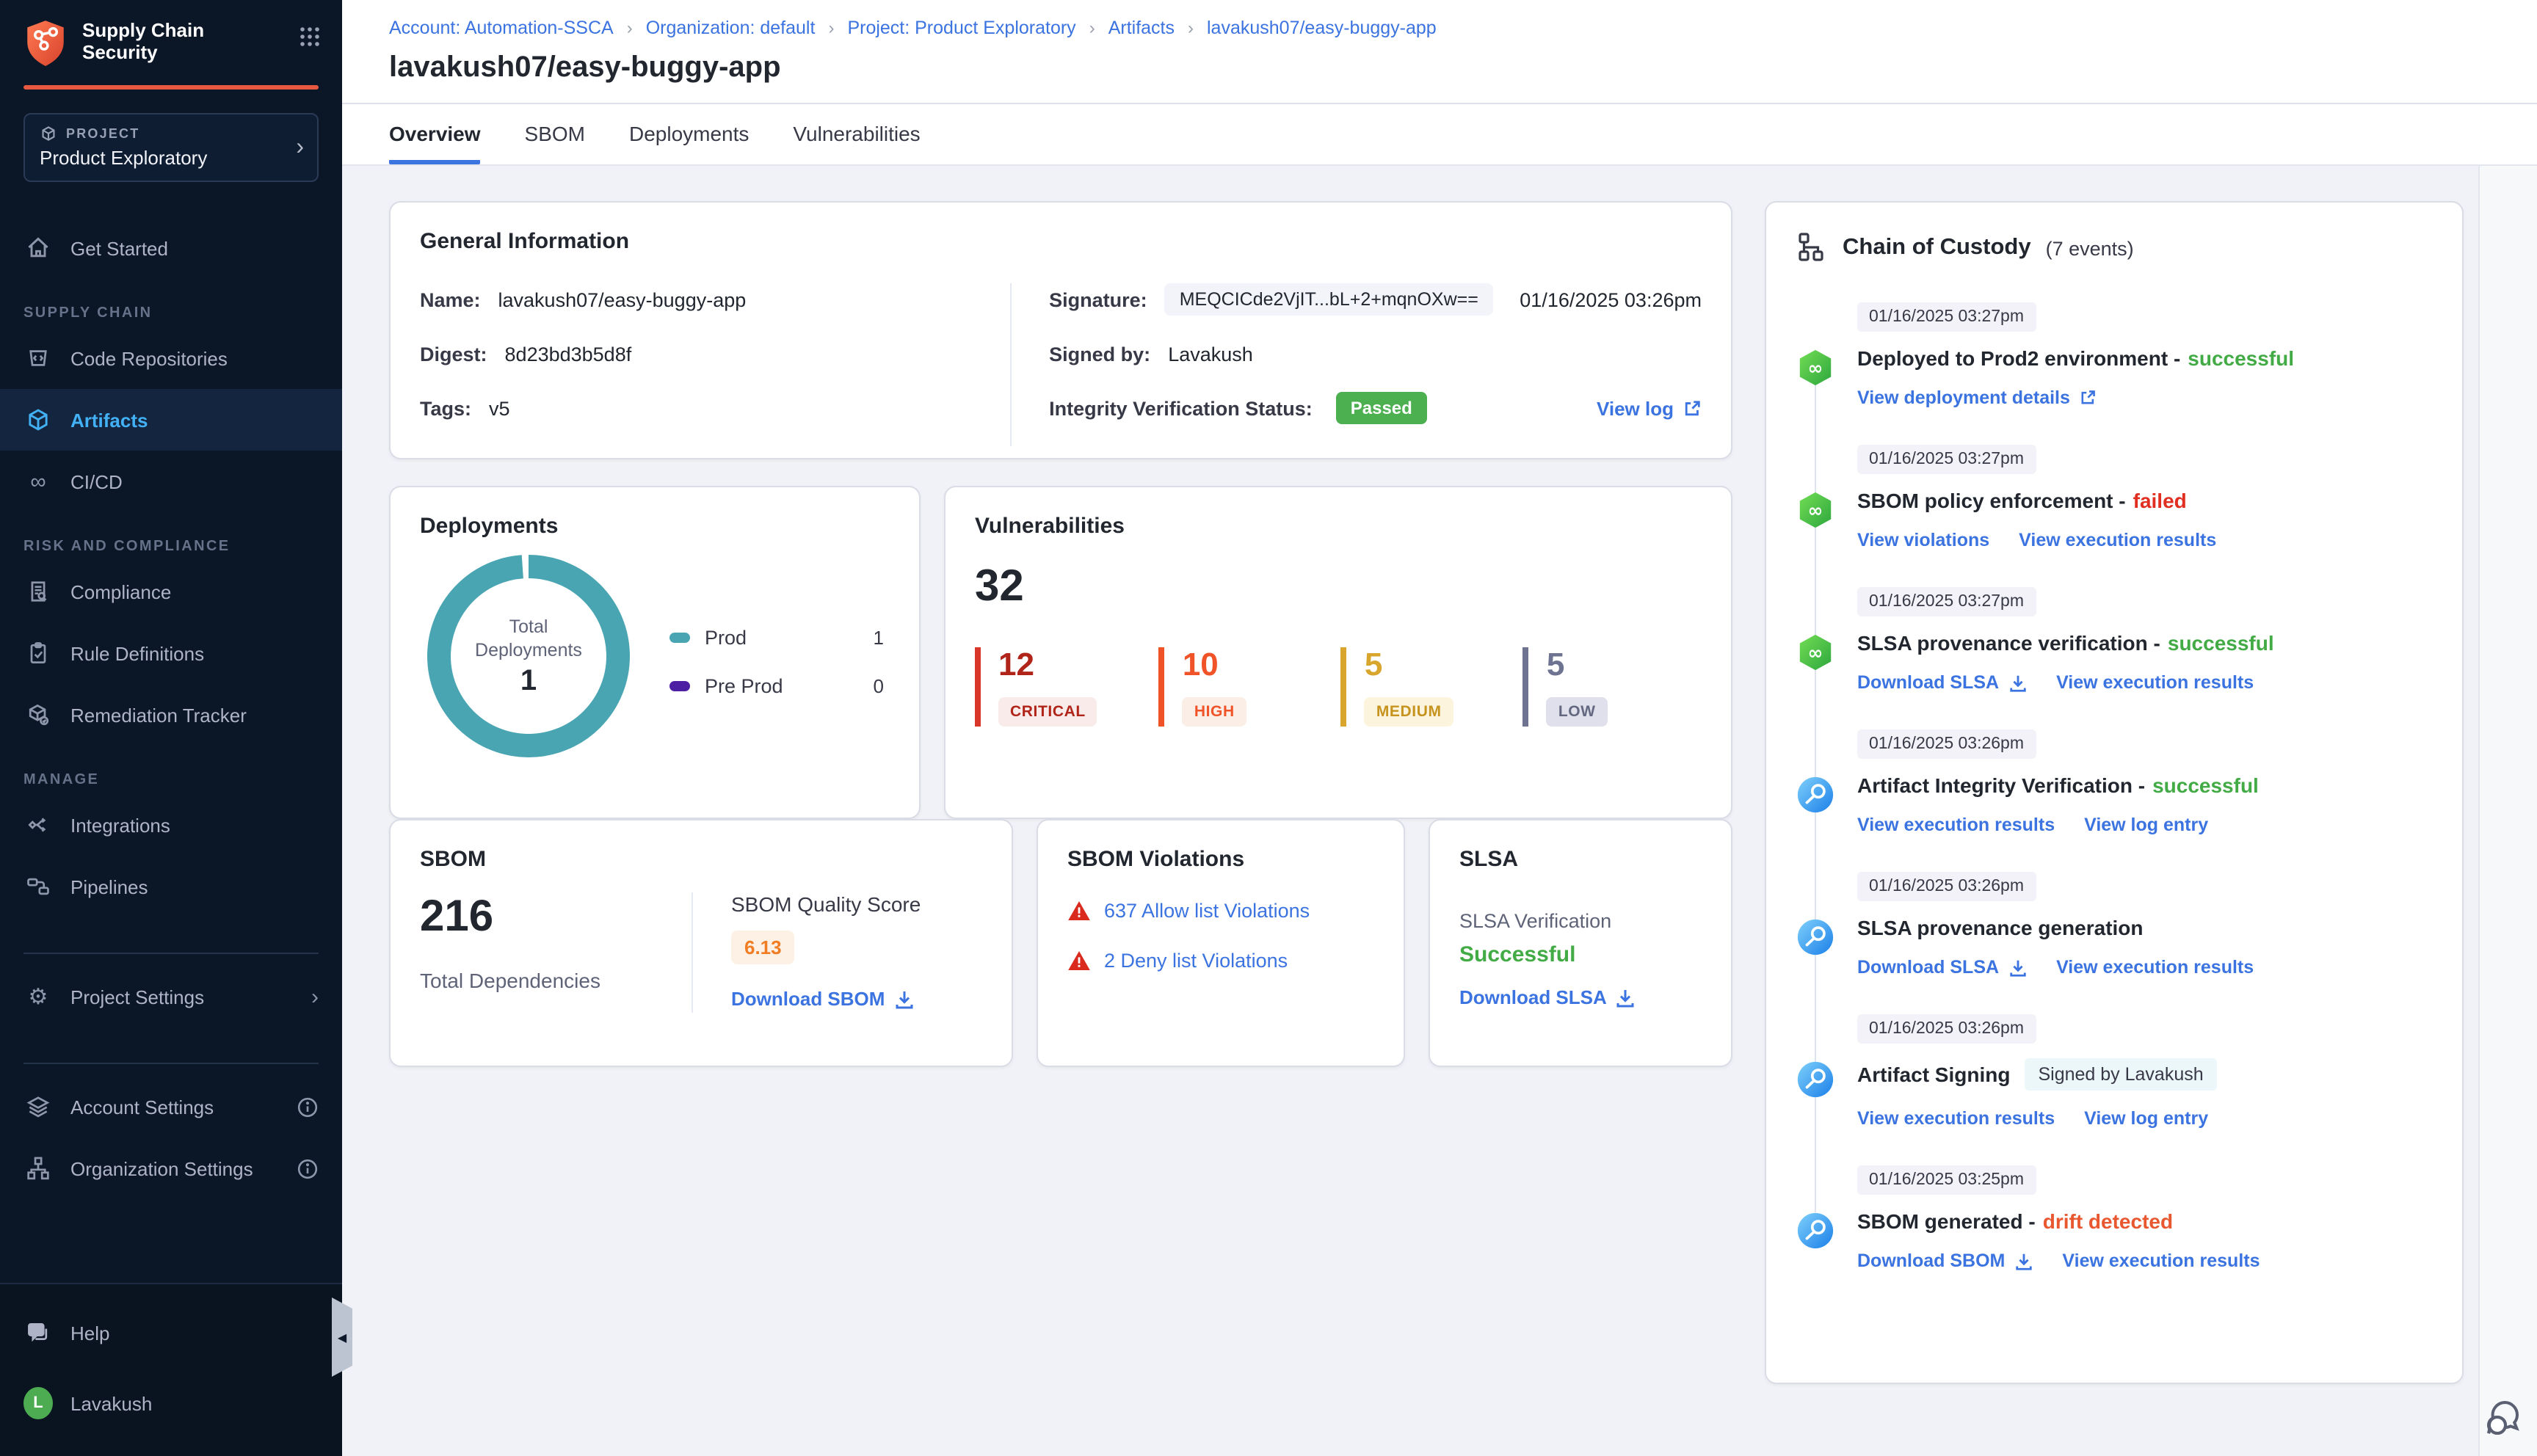 The height and width of the screenshot is (1456, 2537). Describe the element at coordinates (1079, 960) in the screenshot. I see `warning-triangle-icon` at that location.